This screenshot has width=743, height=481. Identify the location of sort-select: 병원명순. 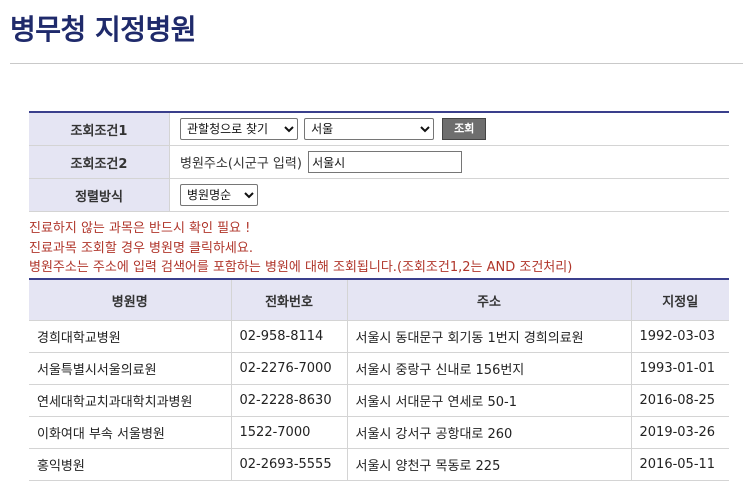
(219, 195).